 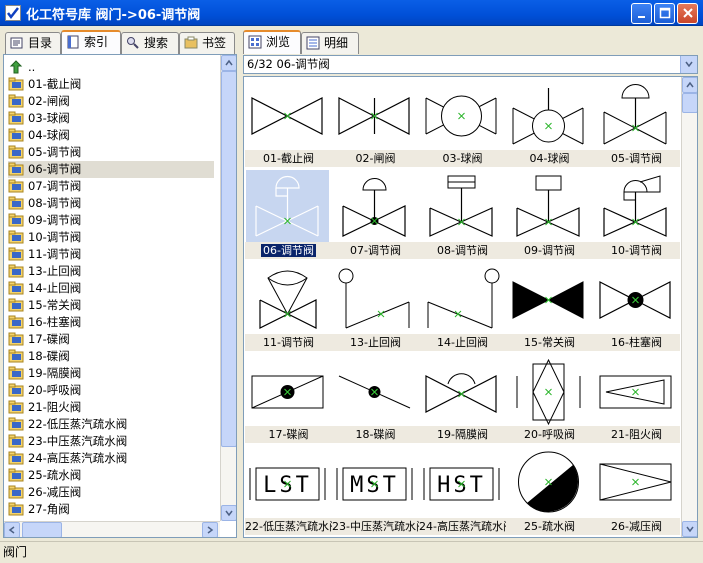 What do you see at coordinates (21, 67) in the screenshot?
I see `tree-item-parent: ..` at bounding box center [21, 67].